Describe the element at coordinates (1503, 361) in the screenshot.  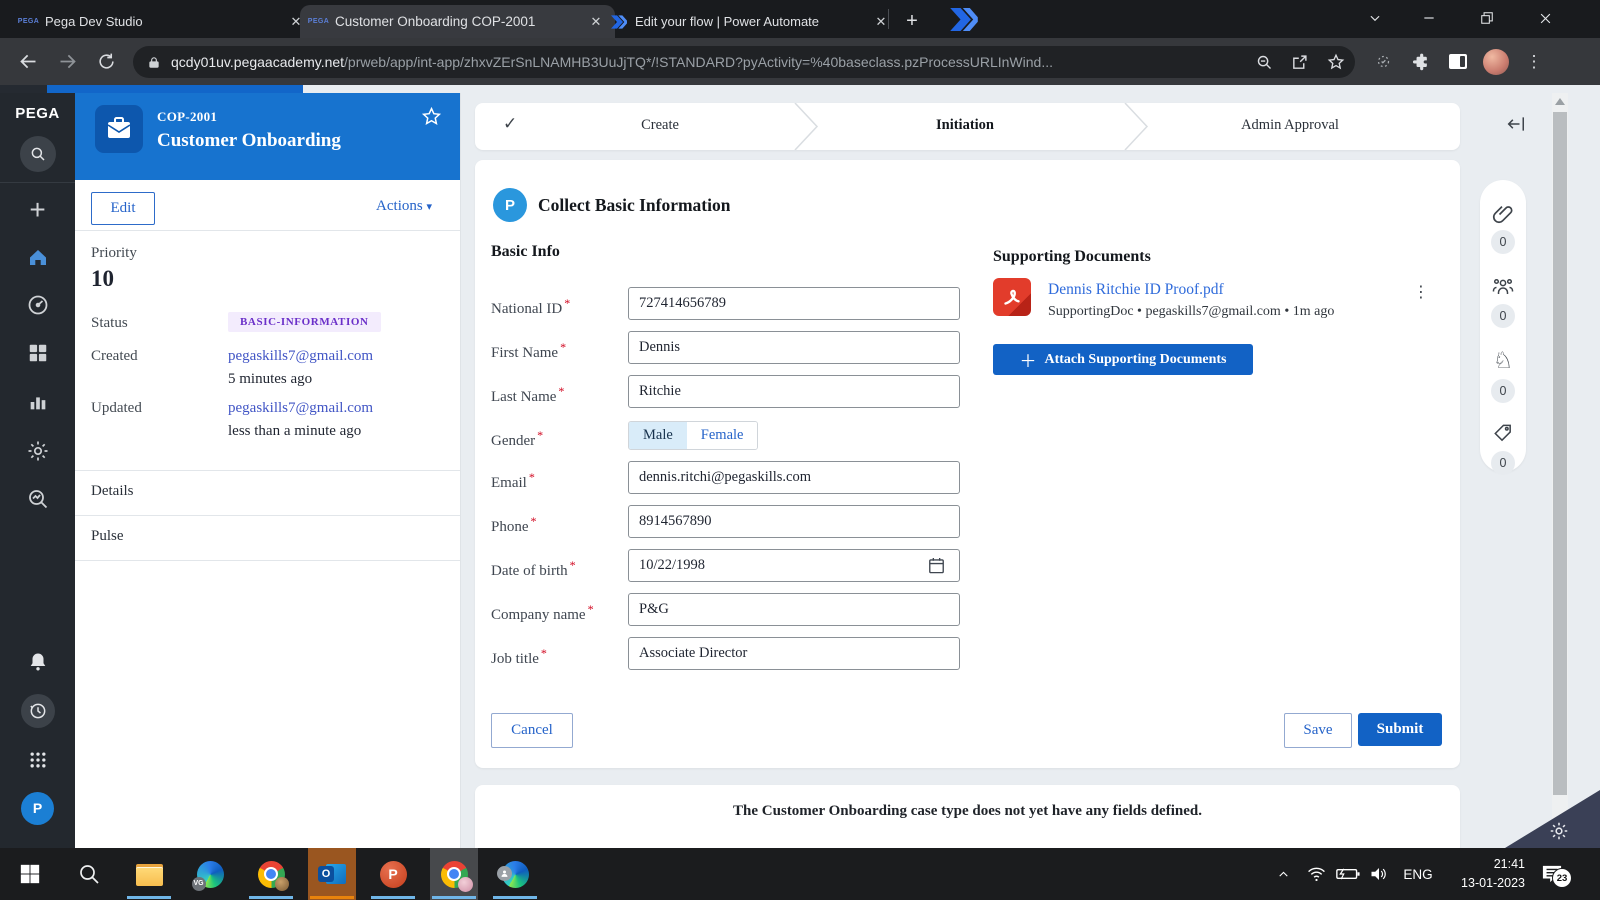
I see `stakeholders-knight-icon: ♘` at that location.